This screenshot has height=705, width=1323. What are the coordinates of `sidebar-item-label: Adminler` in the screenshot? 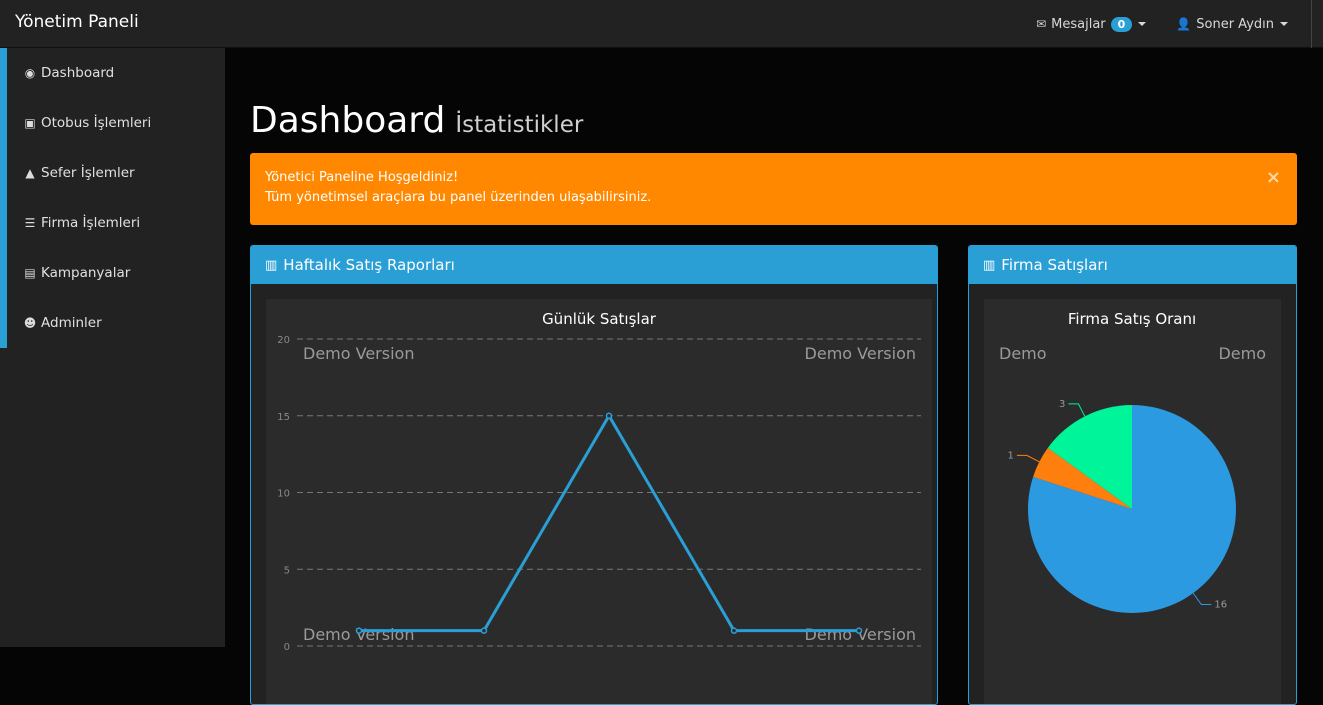 It's located at (71, 323).